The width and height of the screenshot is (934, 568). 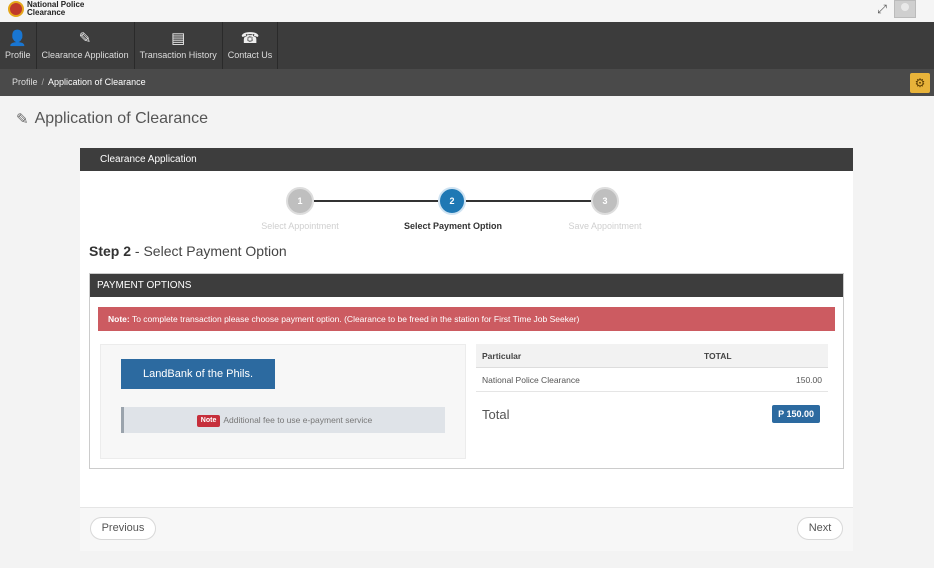 I want to click on expand-icon: ⤢, so click(x=882, y=9).